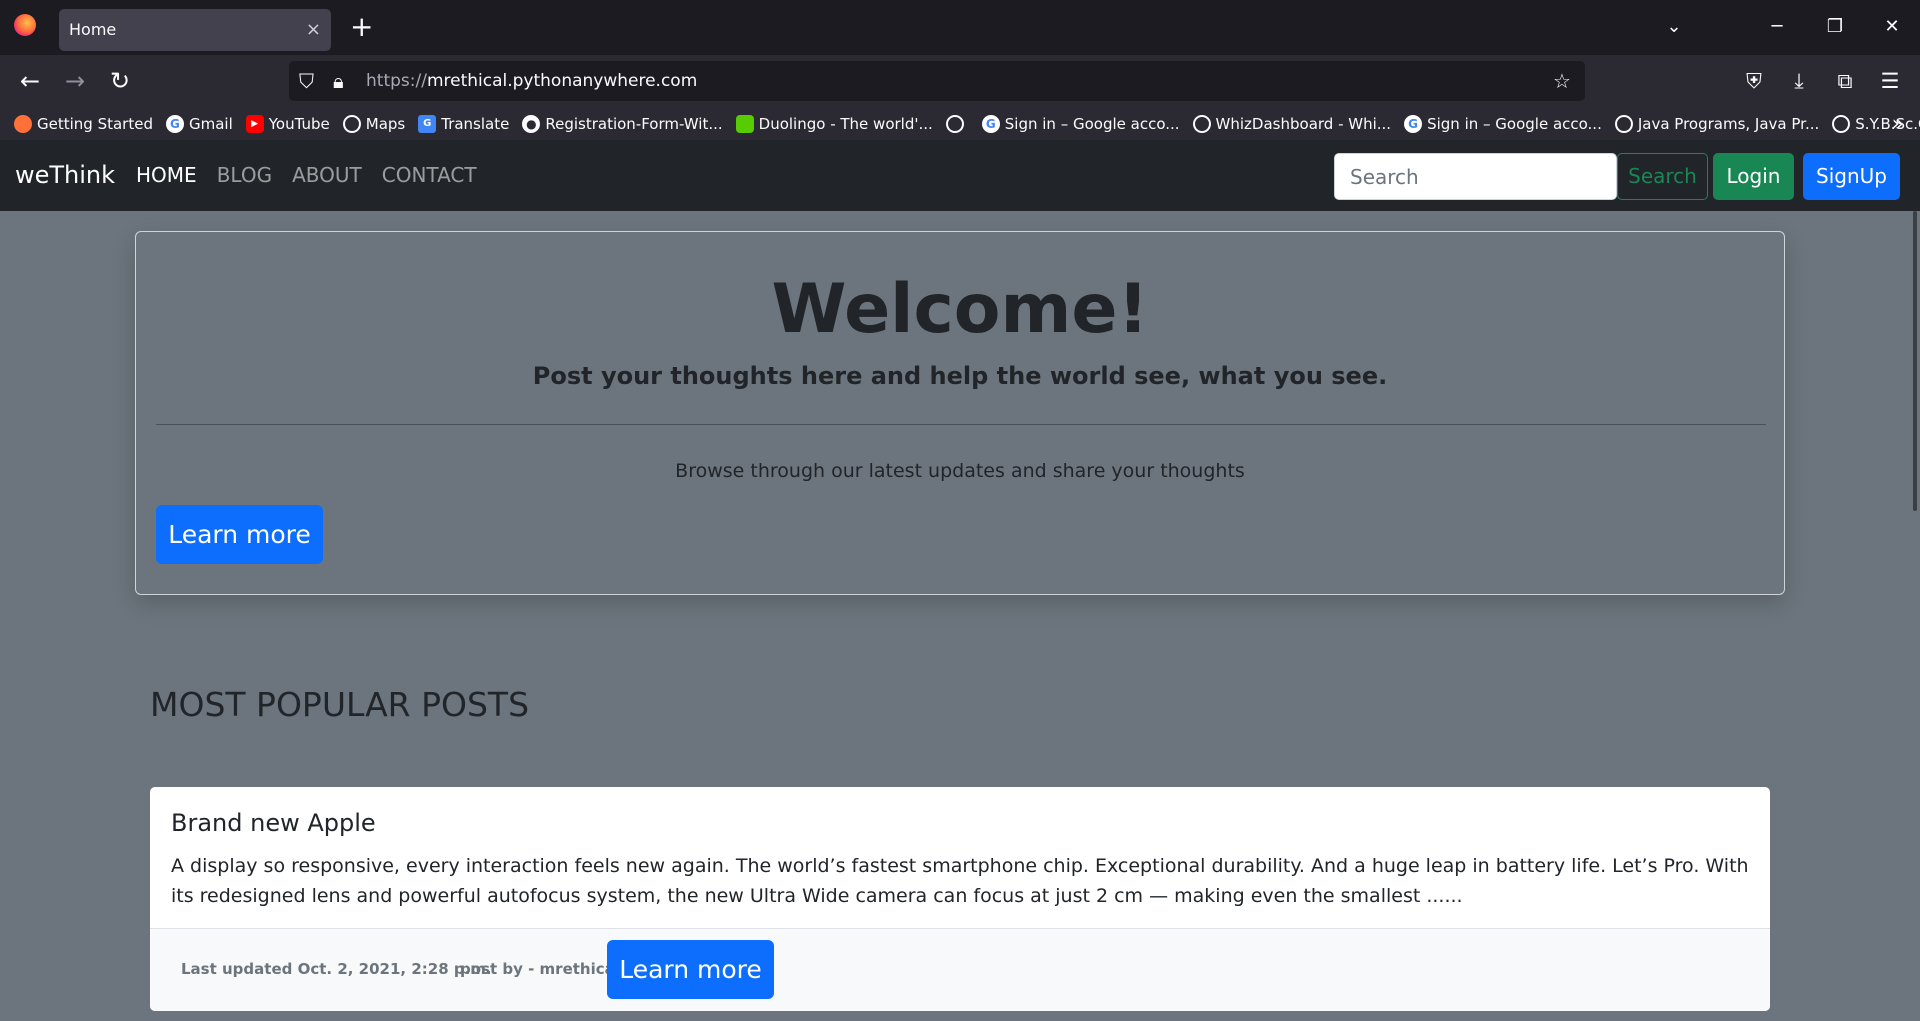  Describe the element at coordinates (1851, 176) in the screenshot. I see `signup-button: SignUp` at that location.